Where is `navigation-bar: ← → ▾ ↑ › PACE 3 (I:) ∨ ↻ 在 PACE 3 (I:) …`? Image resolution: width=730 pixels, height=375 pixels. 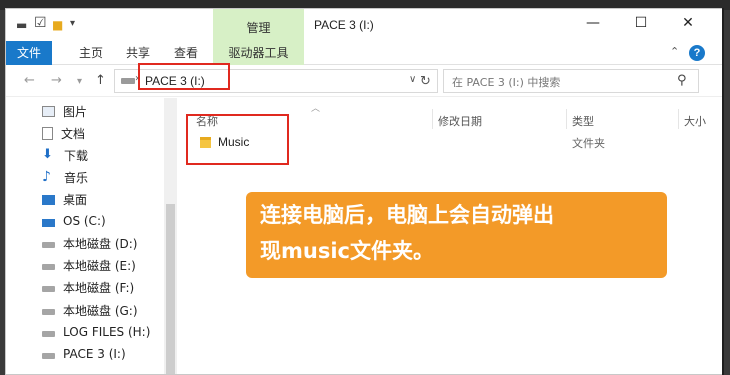
navigation-bar: ← → ▾ ↑ › PACE 3 (I:) ∨ ↻ 在 PACE 3 (I:) … is located at coordinates (364, 81).